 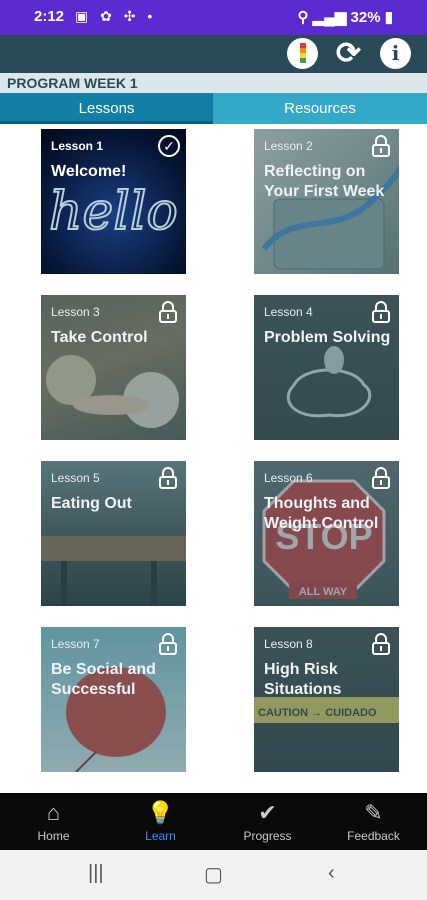 I want to click on app-bar: ⟳ i, so click(x=213, y=54).